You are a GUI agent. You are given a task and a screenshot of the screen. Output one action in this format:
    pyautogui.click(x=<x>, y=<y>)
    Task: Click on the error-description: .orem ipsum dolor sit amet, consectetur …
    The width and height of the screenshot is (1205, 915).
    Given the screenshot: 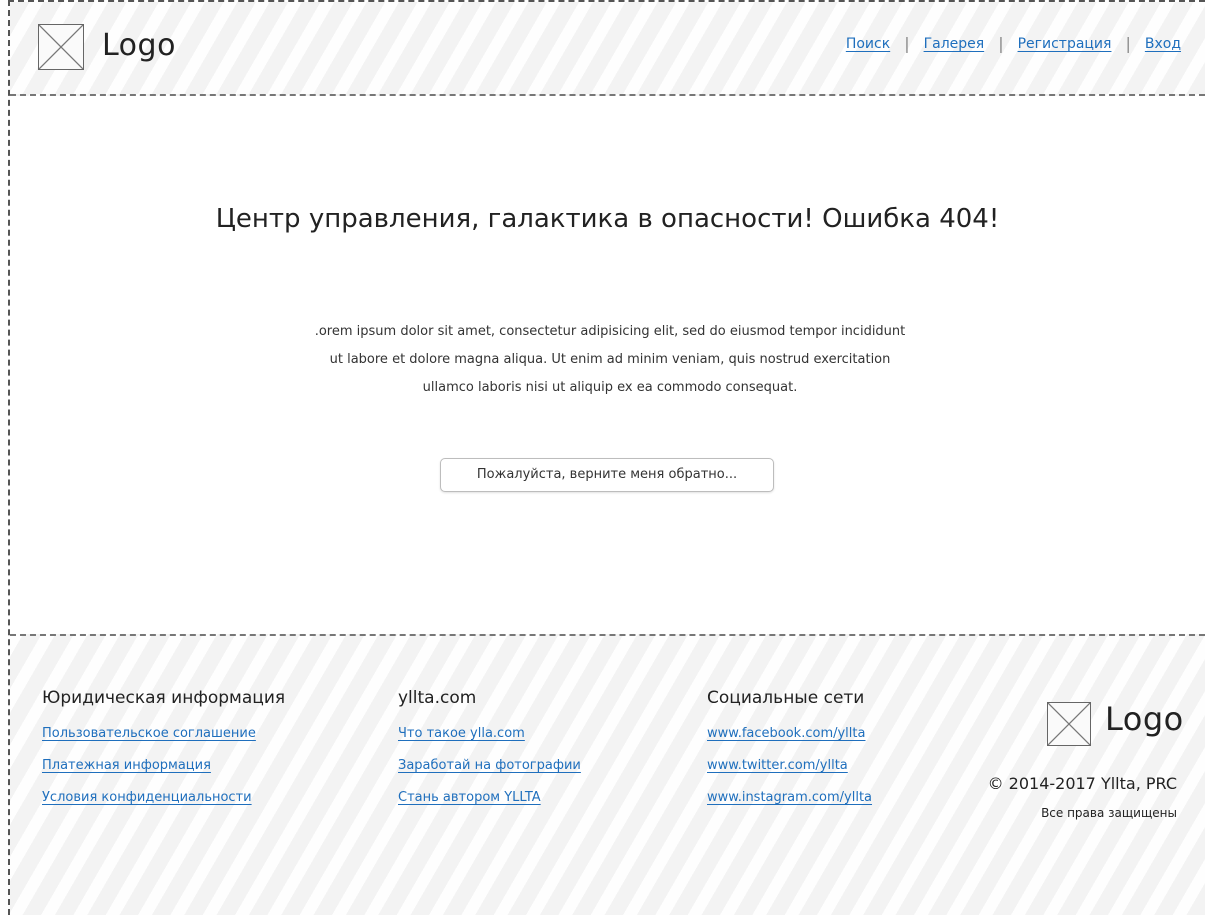 What is the action you would take?
    pyautogui.click(x=610, y=359)
    